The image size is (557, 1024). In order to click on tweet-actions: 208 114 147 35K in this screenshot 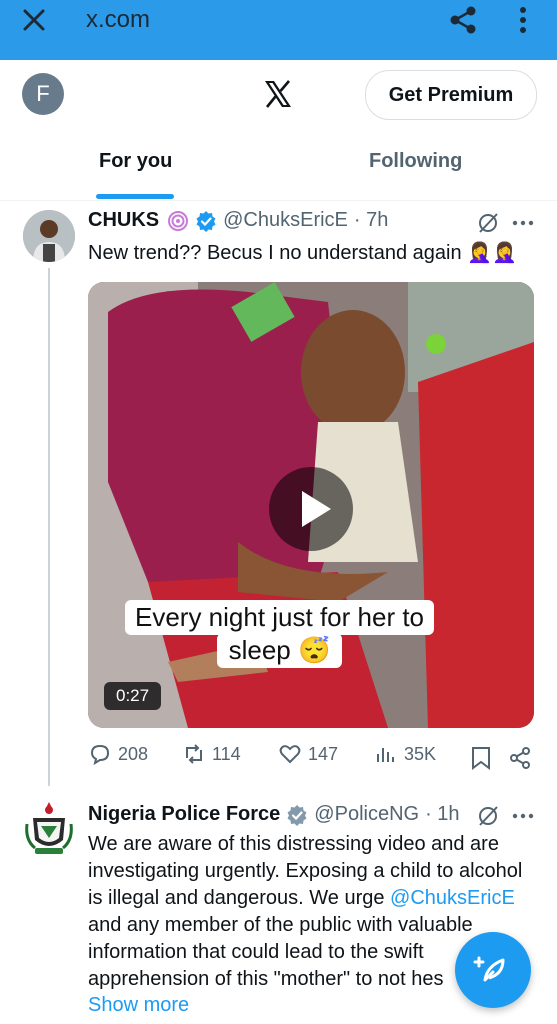, I will do `click(313, 759)`.